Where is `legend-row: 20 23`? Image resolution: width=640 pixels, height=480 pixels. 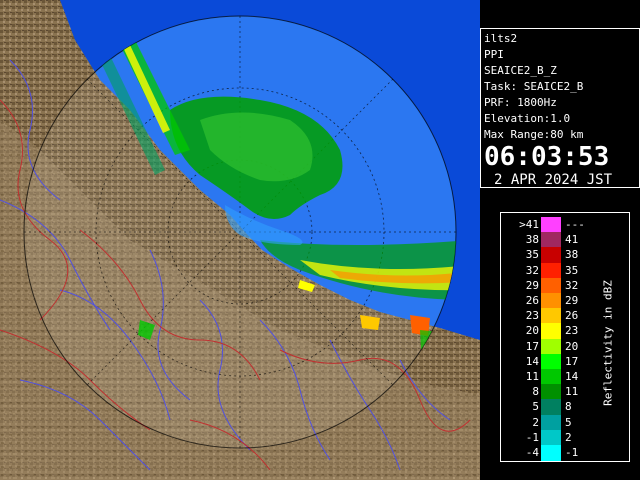 legend-row: 20 23 is located at coordinates (551, 331).